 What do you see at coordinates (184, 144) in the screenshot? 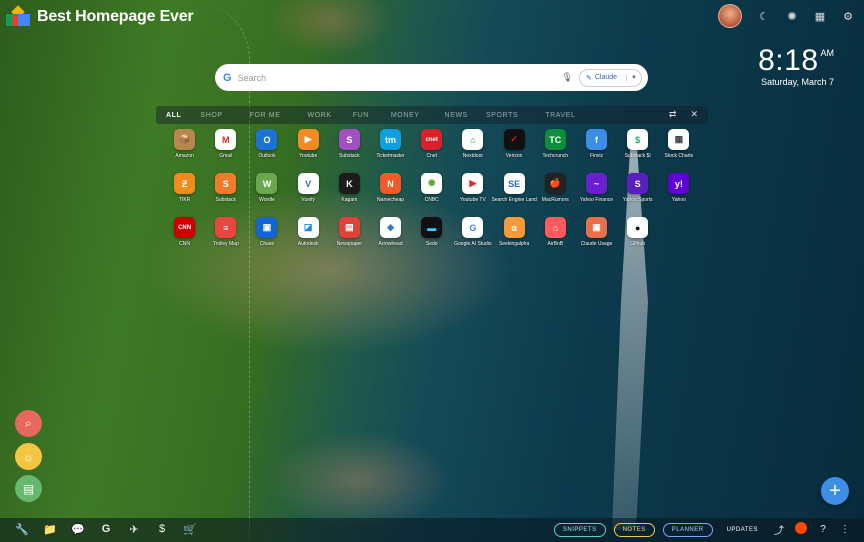
I see `app-tile: 📦 Amazon` at bounding box center [184, 144].